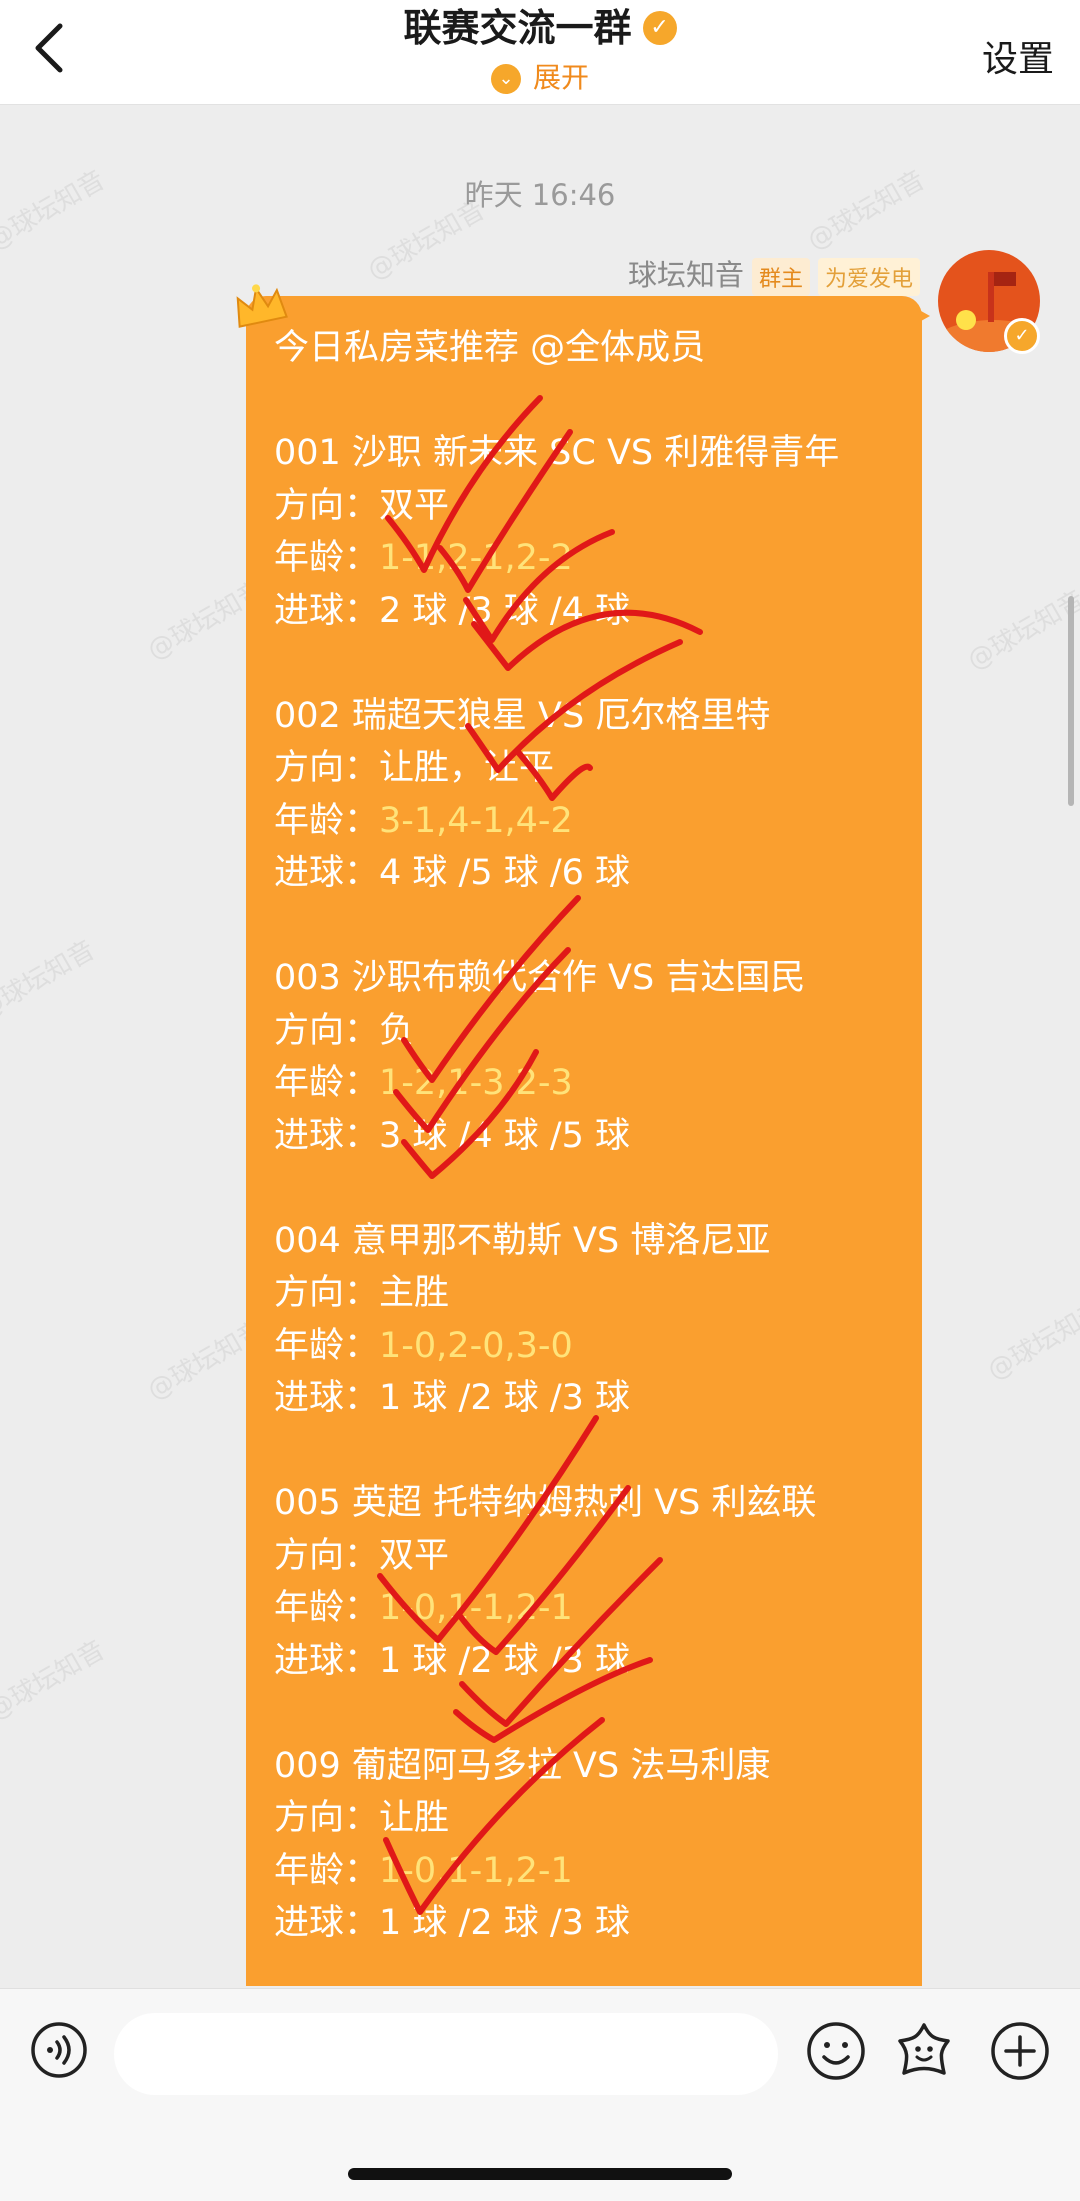  I want to click on match-goals: 进球：3 球 /4 球 /5 球, so click(594, 1136).